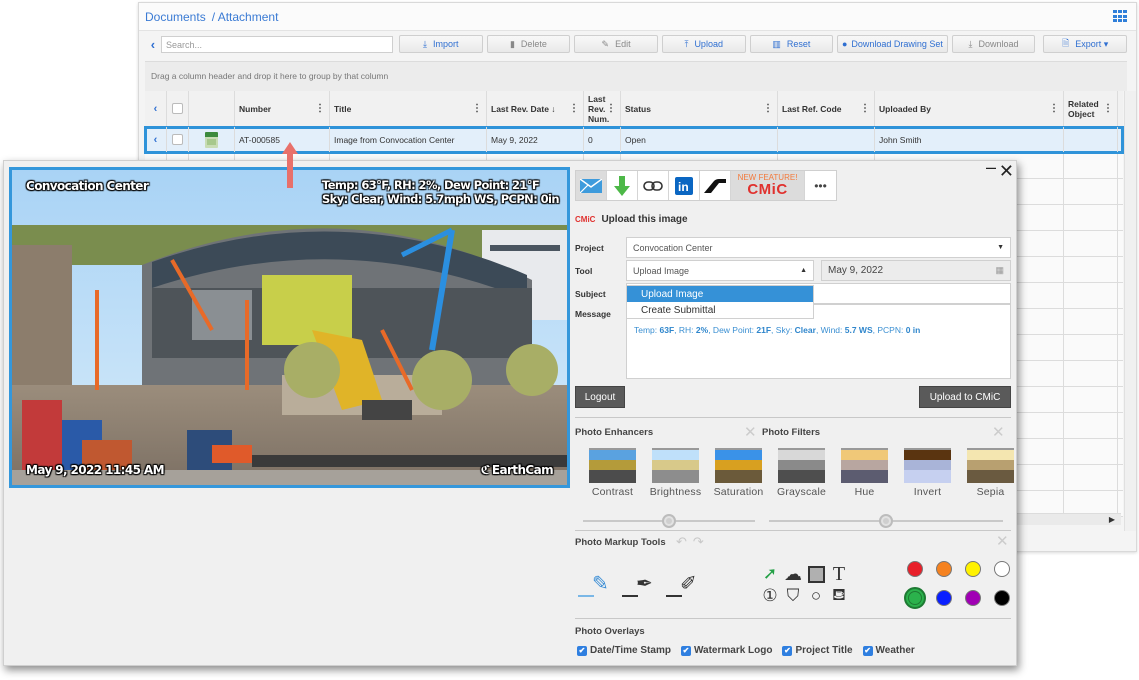 The height and width of the screenshot is (680, 1139). Describe the element at coordinates (245, 17) in the screenshot. I see `breadcrumb-attachment: / Attachment` at that location.